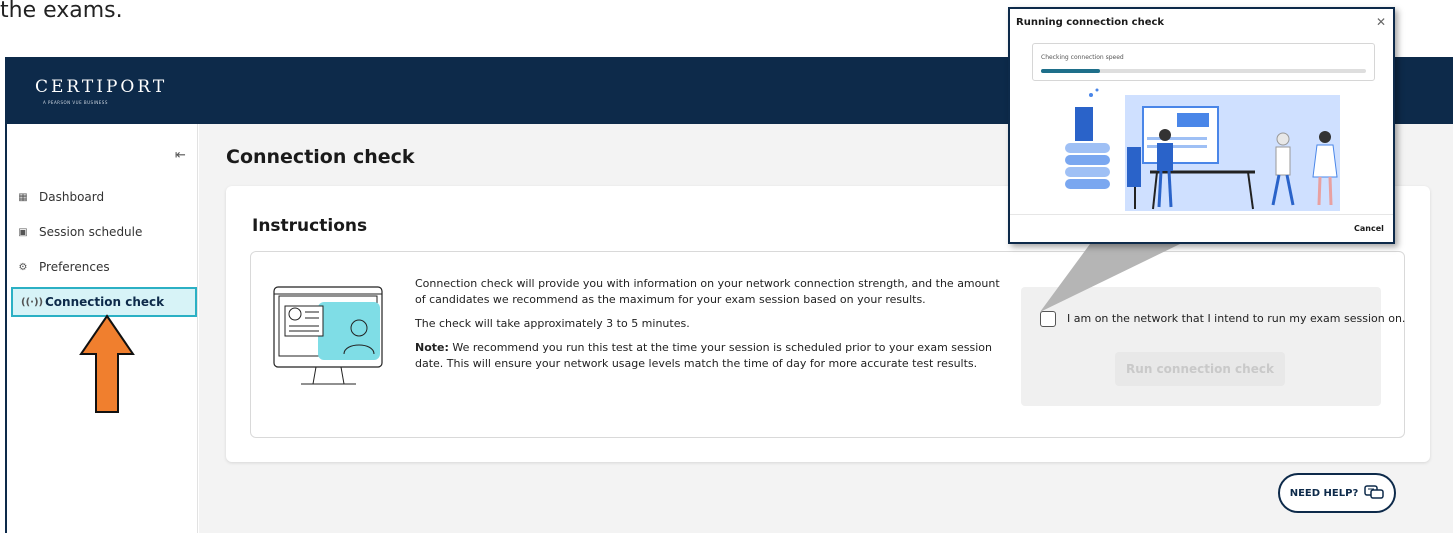 This screenshot has height=533, width=1453. Describe the element at coordinates (1203, 71) in the screenshot. I see `progress-bar` at that location.